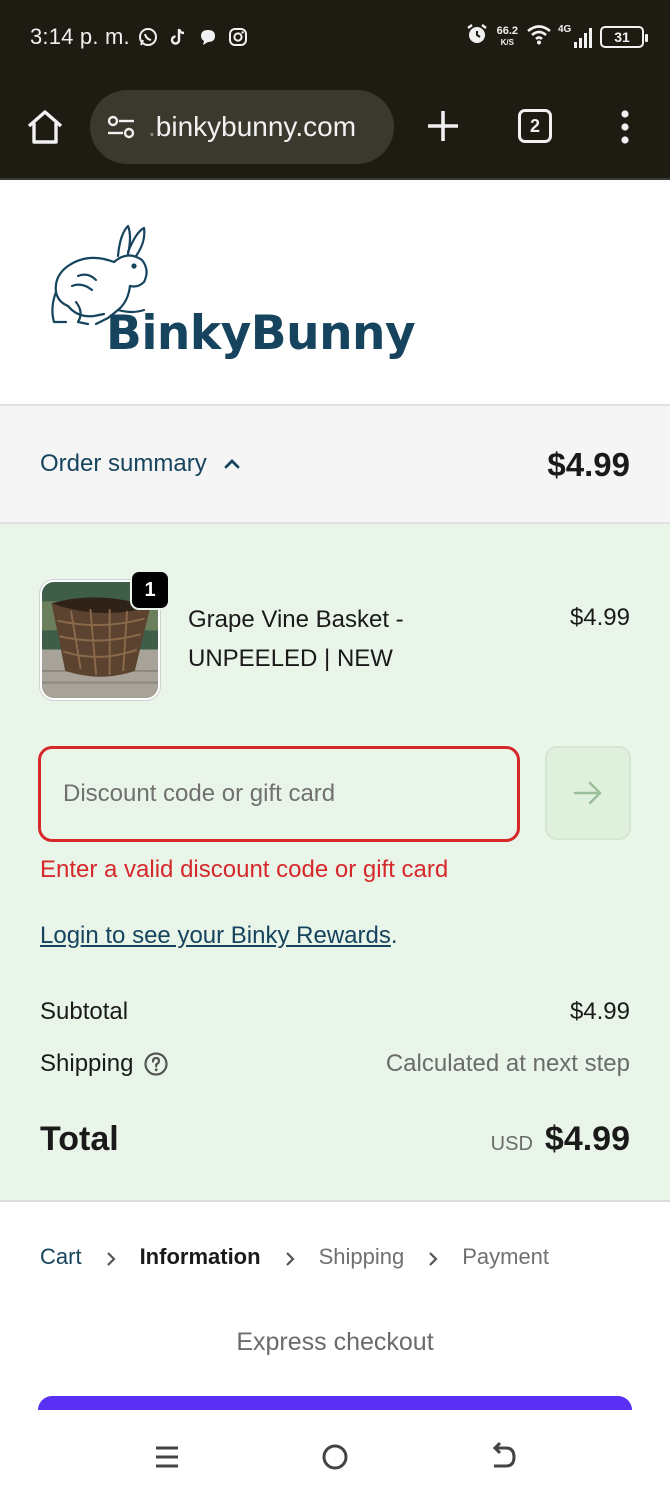  I want to click on breadcrumb-payment: Payment, so click(506, 1256).